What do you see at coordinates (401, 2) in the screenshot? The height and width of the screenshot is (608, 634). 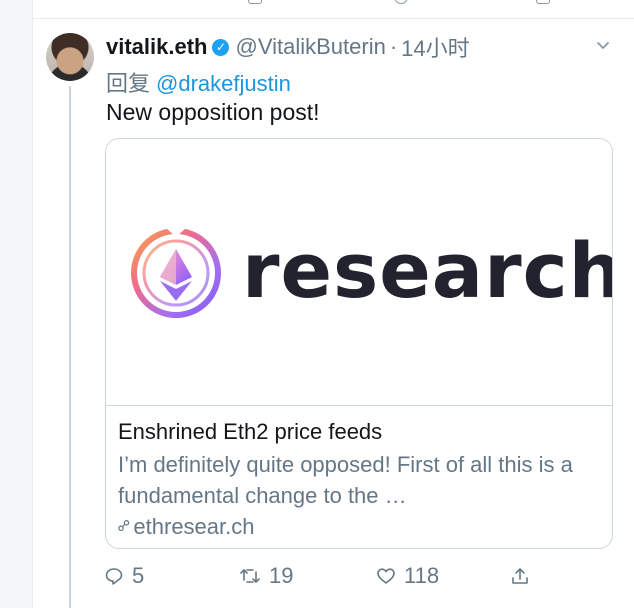 I see `prev-heart-icon` at bounding box center [401, 2].